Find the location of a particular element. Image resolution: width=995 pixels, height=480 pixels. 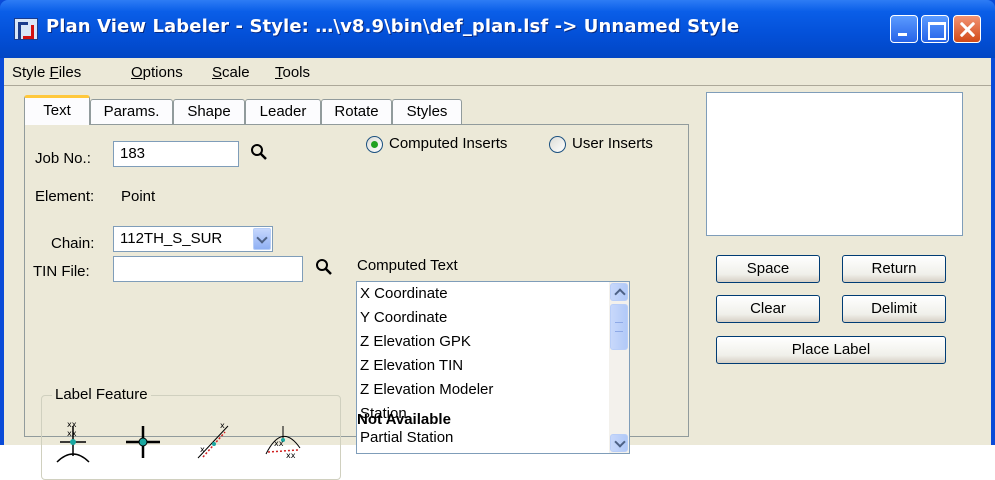

feature-curve-icon: xx xx is located at coordinates (283, 441).